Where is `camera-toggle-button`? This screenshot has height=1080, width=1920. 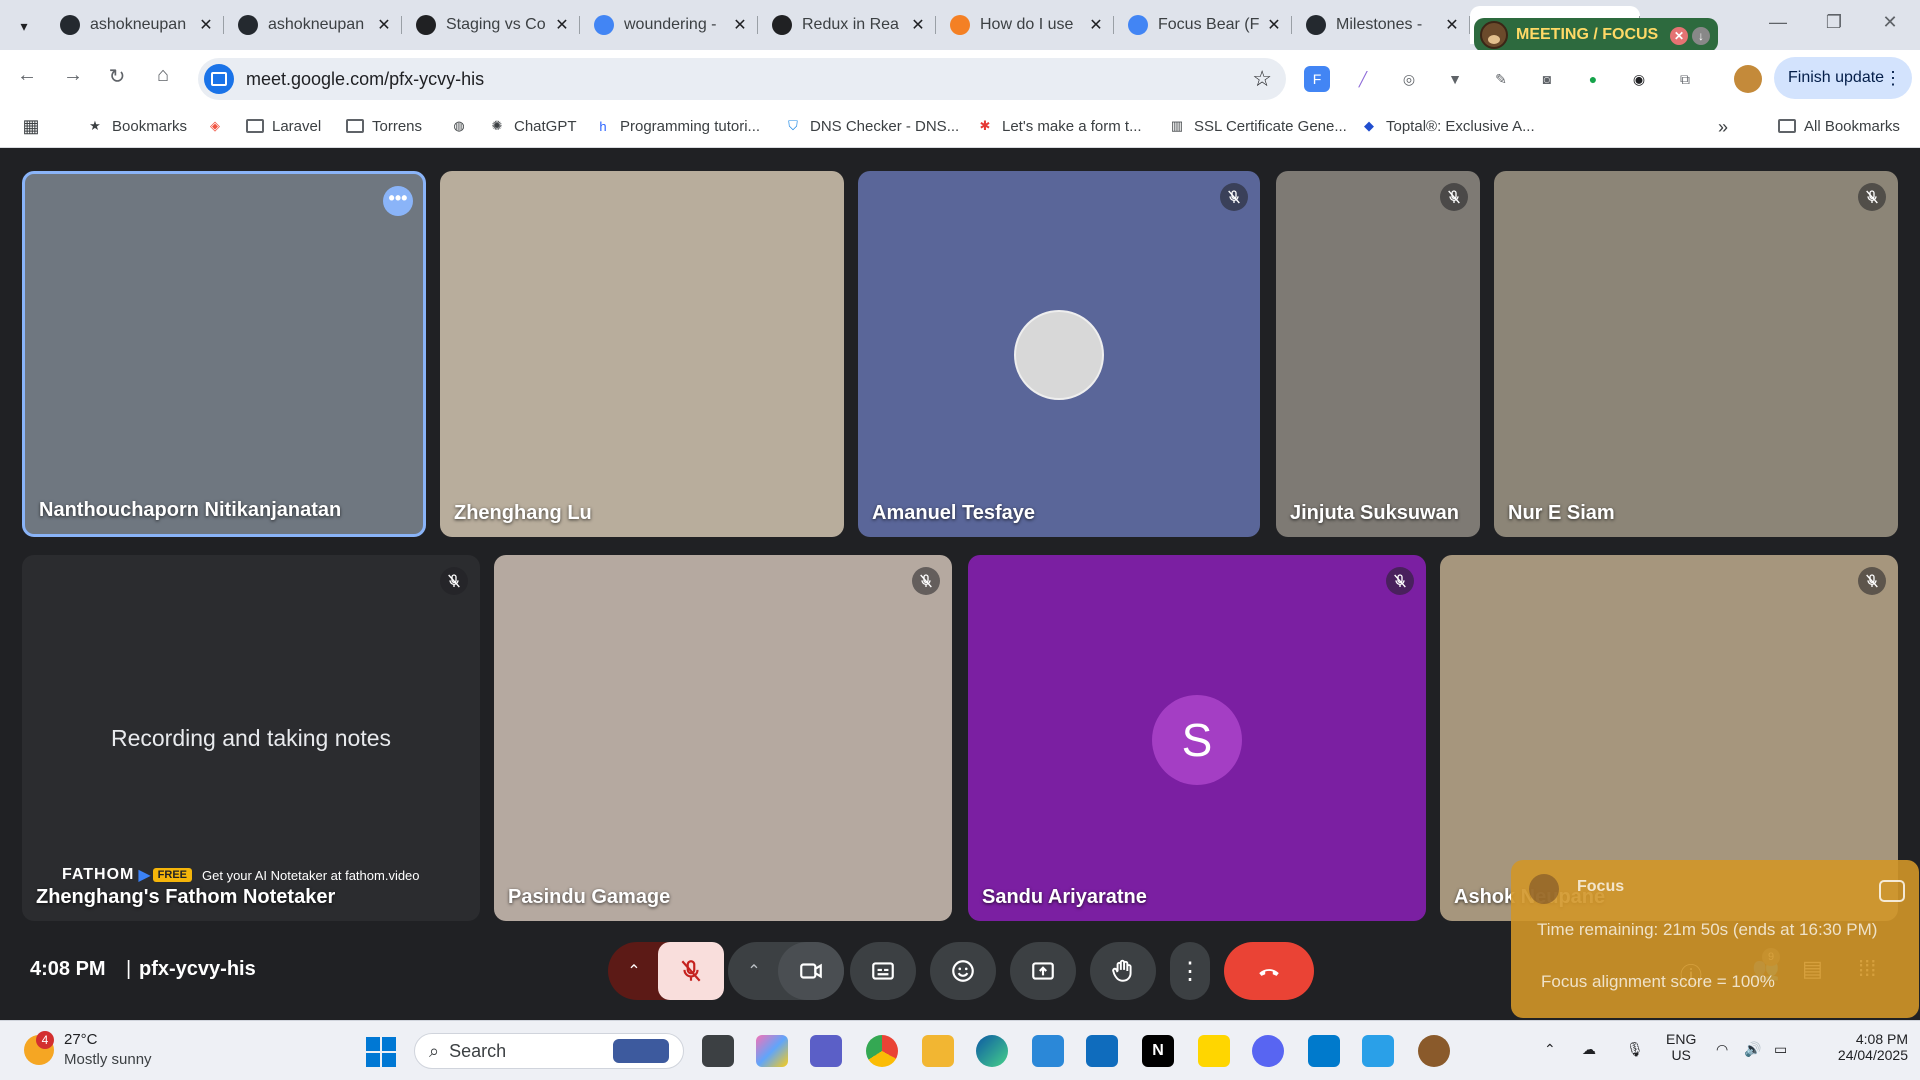 camera-toggle-button is located at coordinates (811, 971).